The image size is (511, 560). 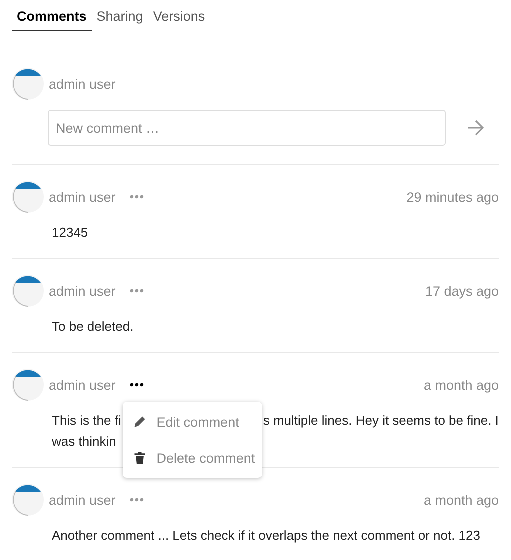 What do you see at coordinates (93, 327) in the screenshot?
I see `comment-text: To be deleted.` at bounding box center [93, 327].